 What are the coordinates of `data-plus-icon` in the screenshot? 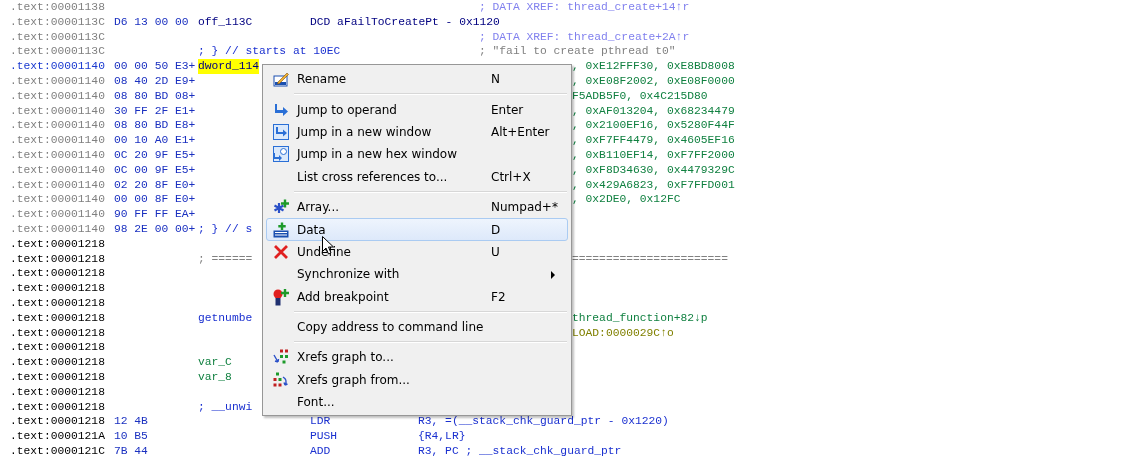 It's located at (281, 229).